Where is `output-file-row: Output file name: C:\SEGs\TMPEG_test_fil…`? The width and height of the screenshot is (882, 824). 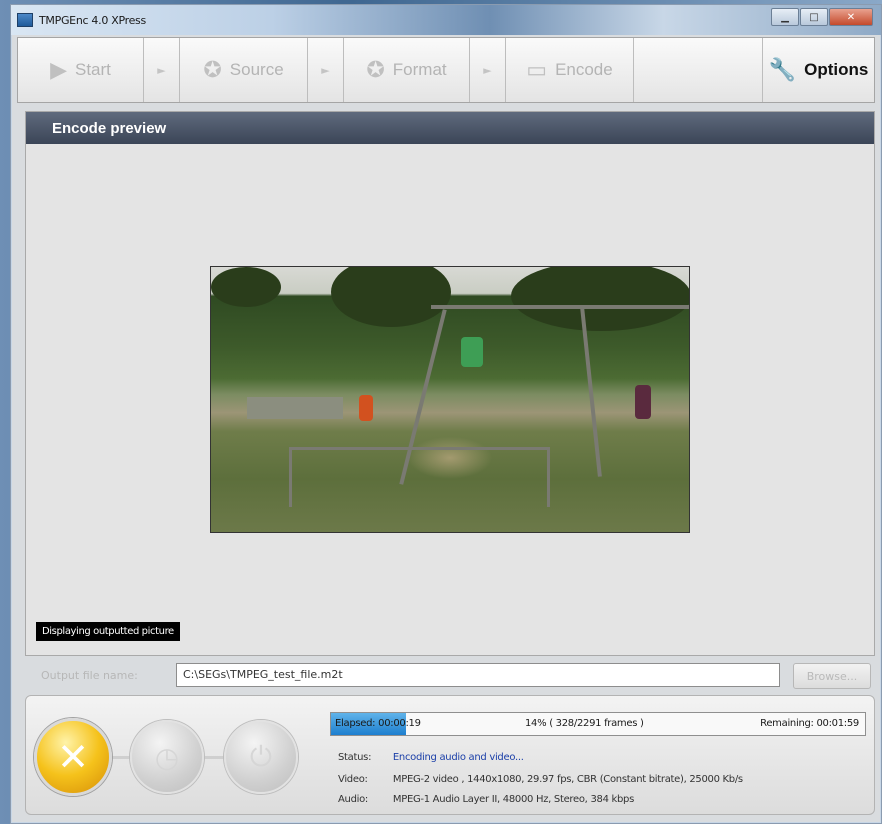 output-file-row: Output file name: C:\SEGs\TMPEG_test_fil… is located at coordinates (450, 676).